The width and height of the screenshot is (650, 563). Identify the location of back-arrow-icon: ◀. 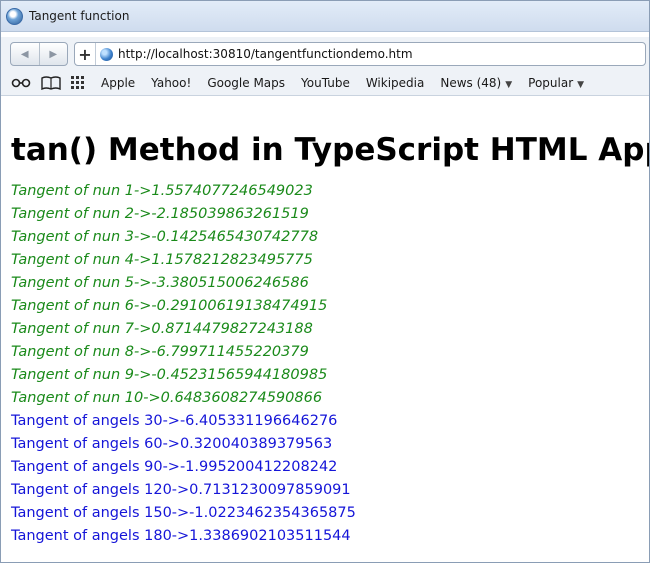
(24, 54).